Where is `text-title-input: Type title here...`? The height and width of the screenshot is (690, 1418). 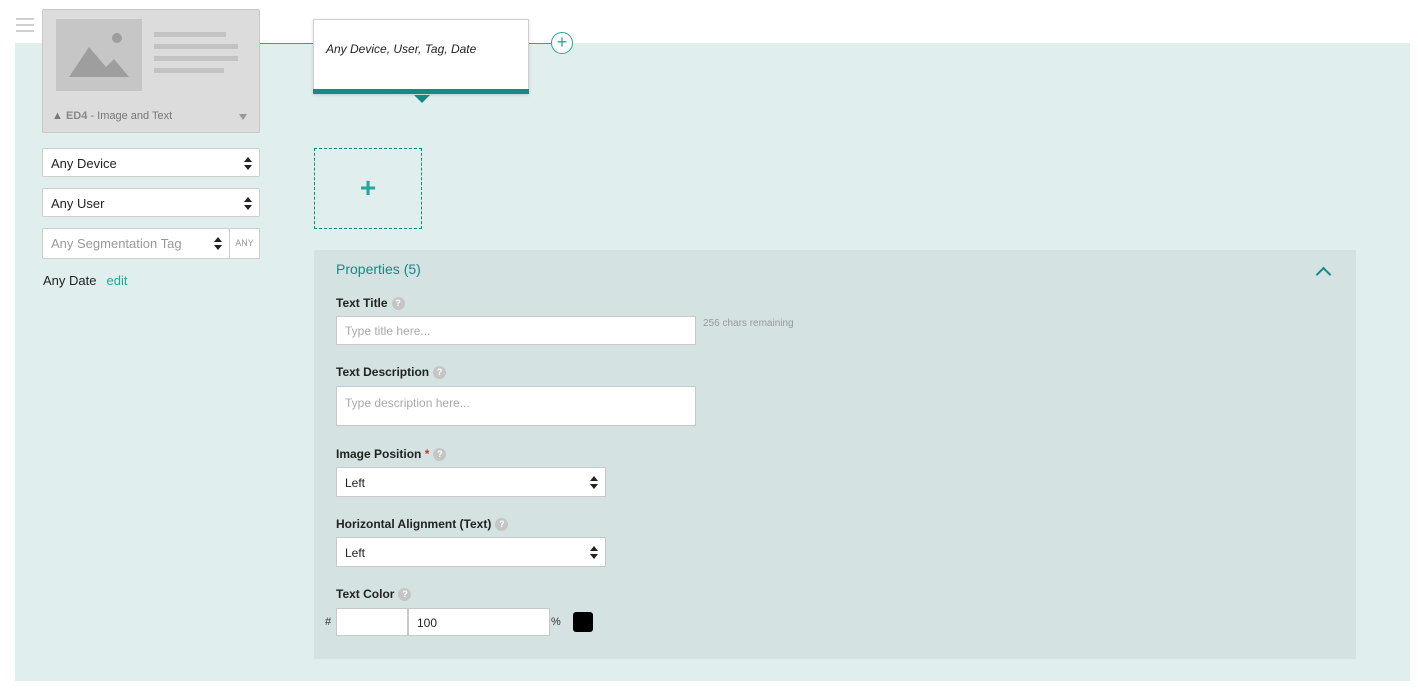 text-title-input: Type title here... is located at coordinates (516, 330).